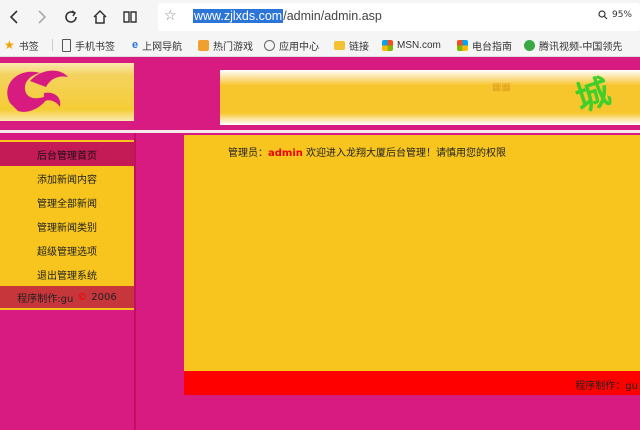 The height and width of the screenshot is (430, 640). I want to click on sidebar-item-manage-news: 管理全部新闻, so click(67, 202).